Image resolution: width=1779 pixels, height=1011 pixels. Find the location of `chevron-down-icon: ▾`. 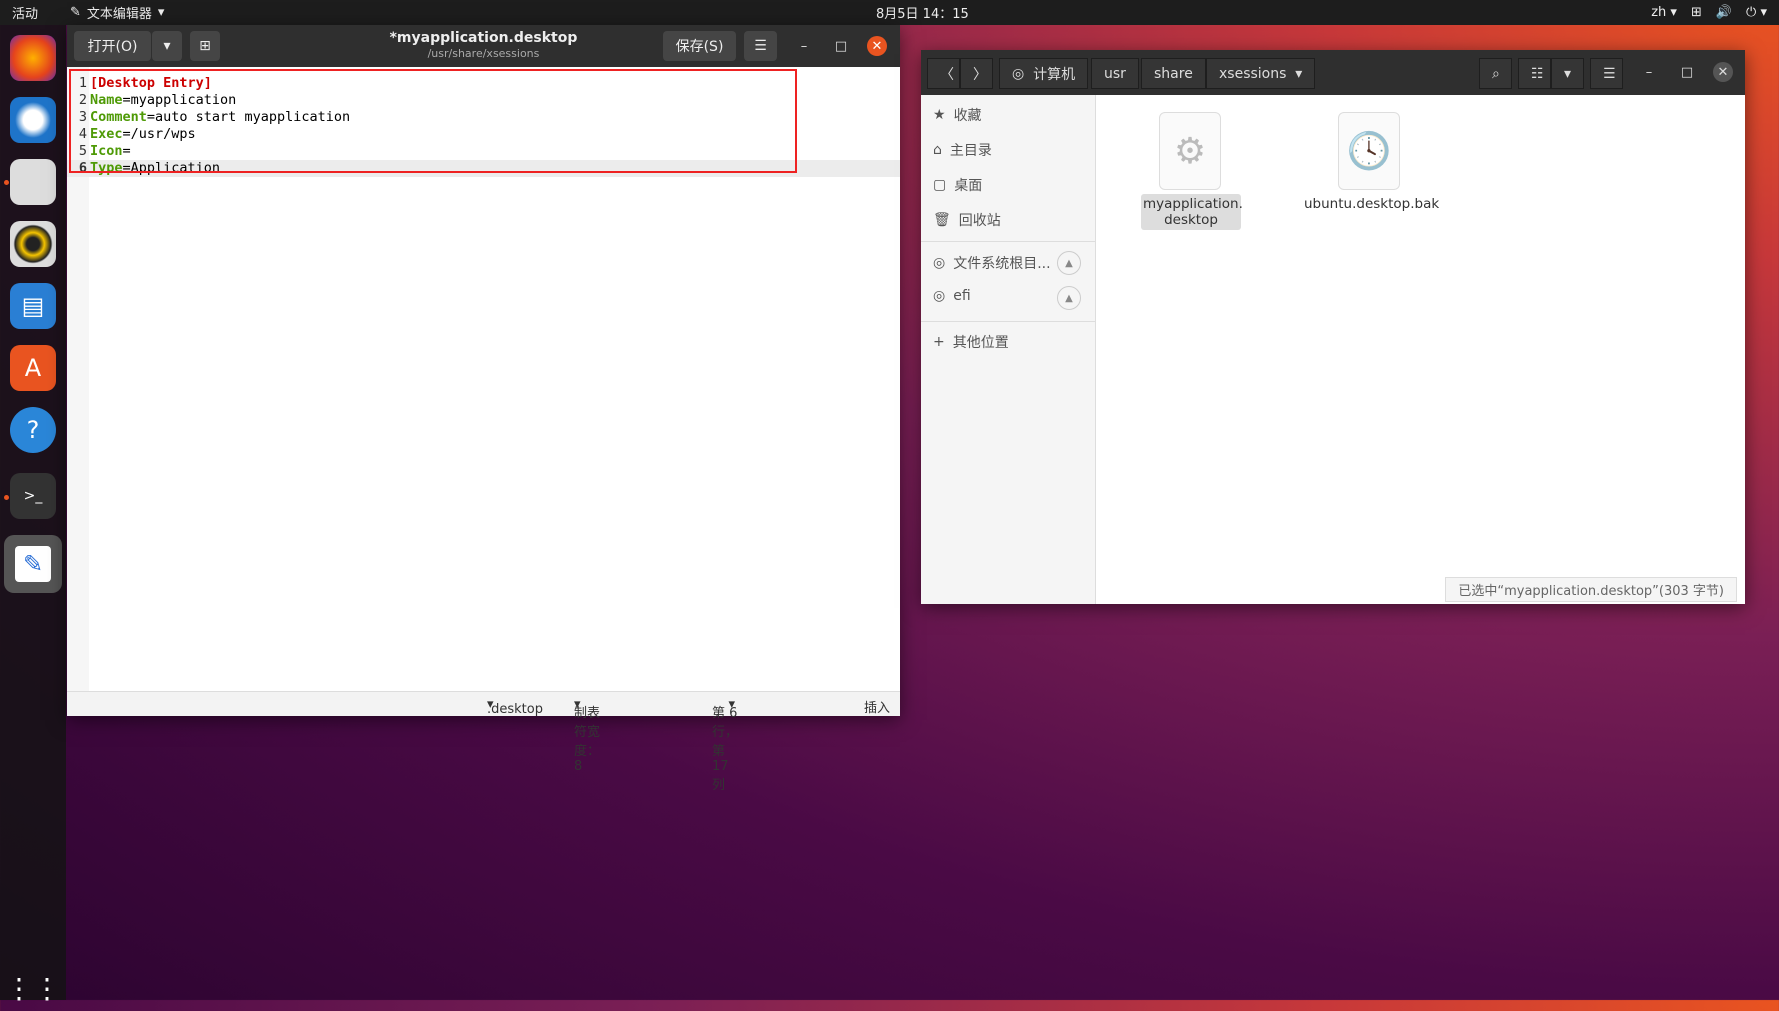

chevron-down-icon: ▾ is located at coordinates (161, 12).